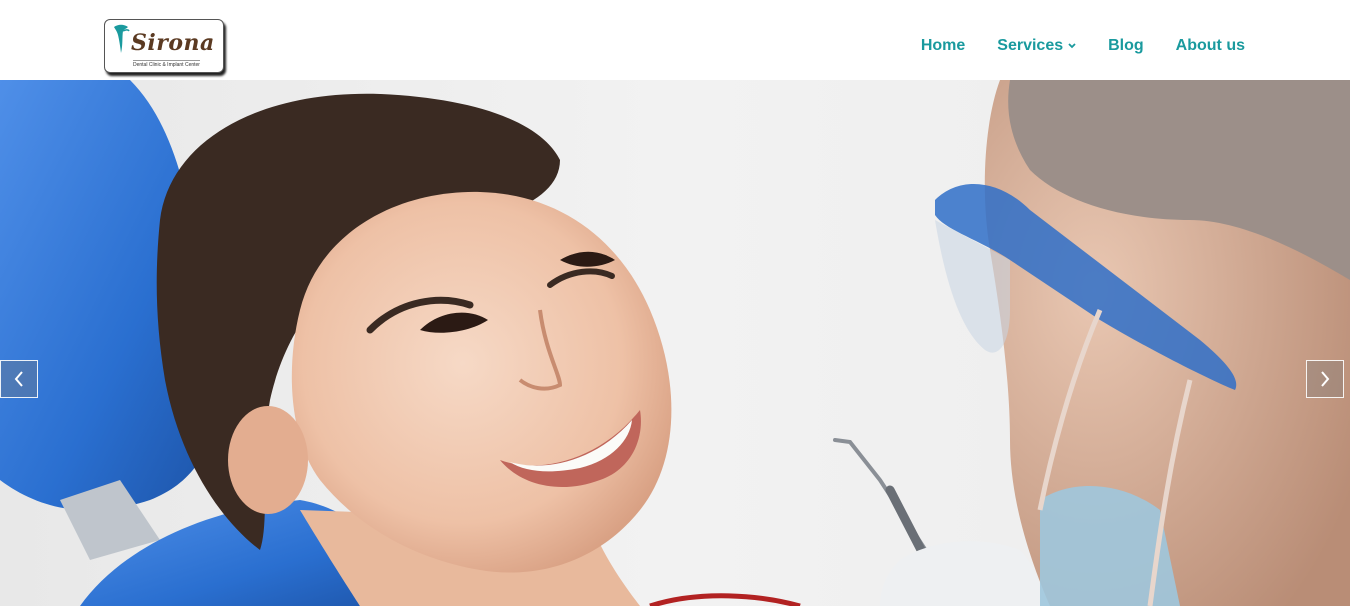 The image size is (1350, 606). I want to click on nav-item-home: Home, so click(943, 46).